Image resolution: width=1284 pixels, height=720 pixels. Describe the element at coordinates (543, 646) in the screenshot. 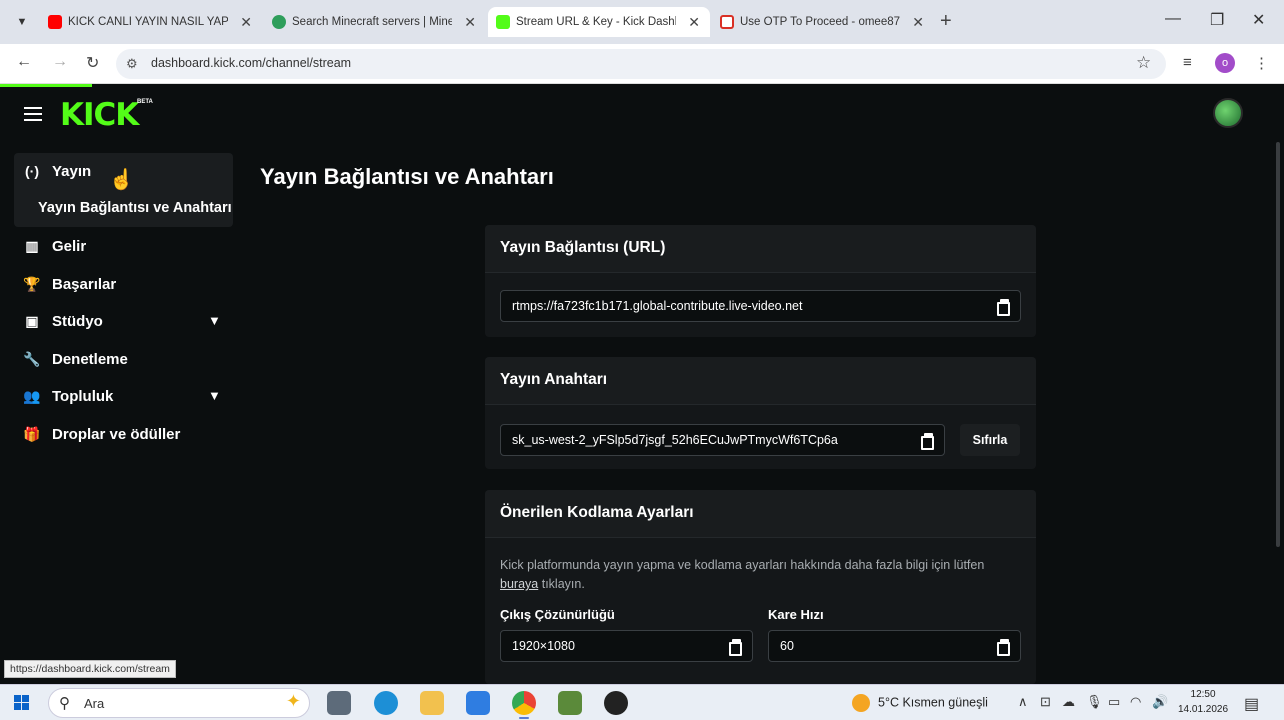

I see `resolution-value: 1920×1080` at that location.